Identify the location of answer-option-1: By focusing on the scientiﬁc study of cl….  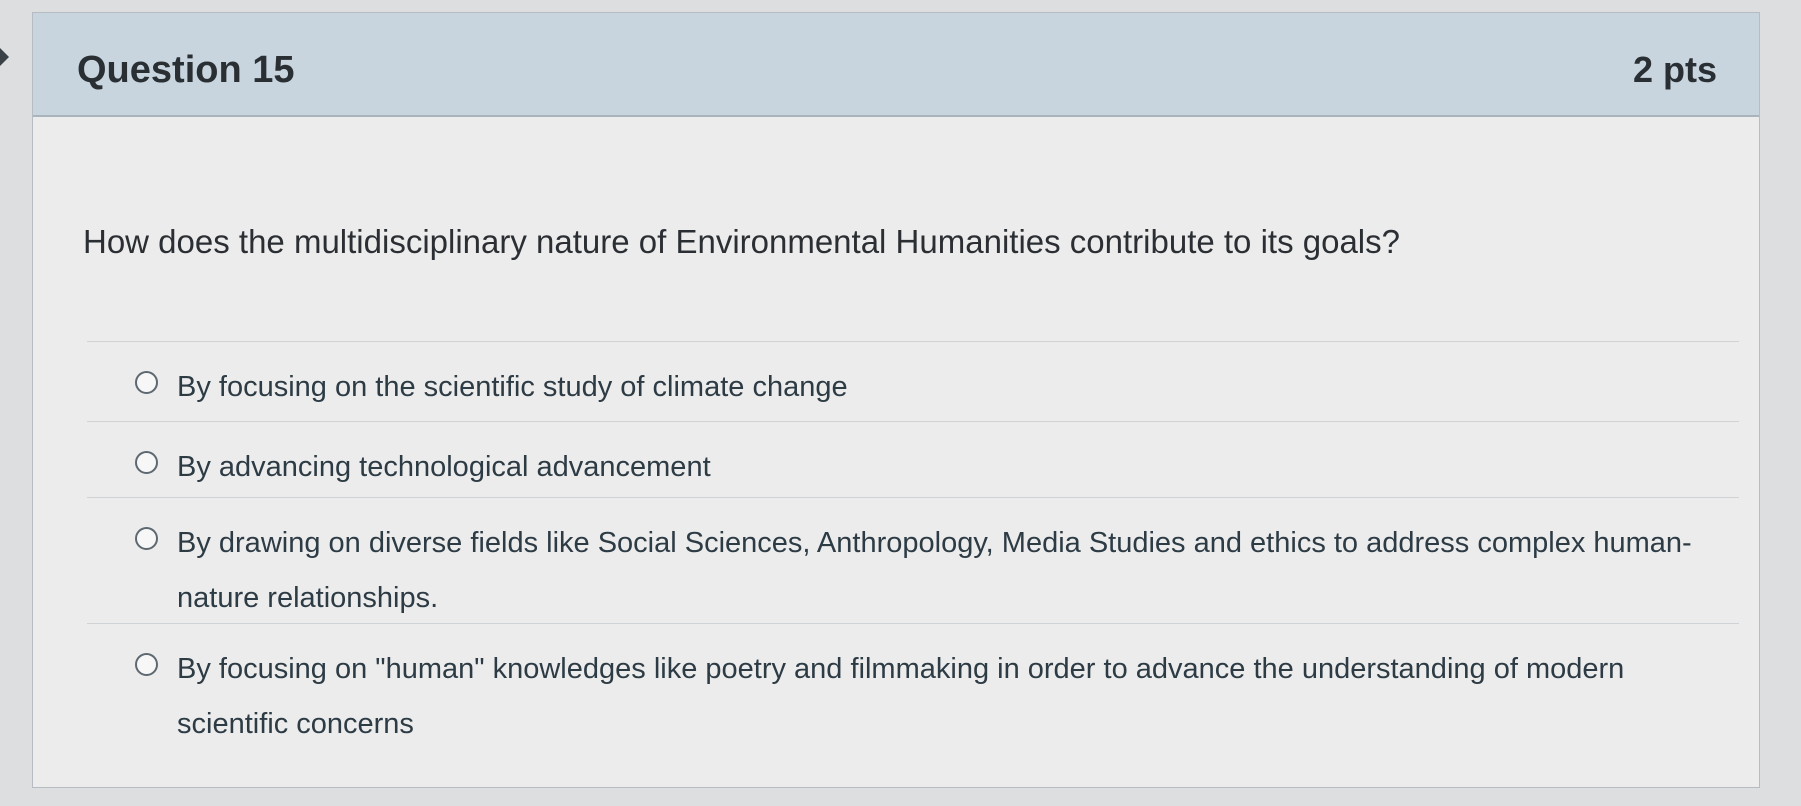
(913, 381).